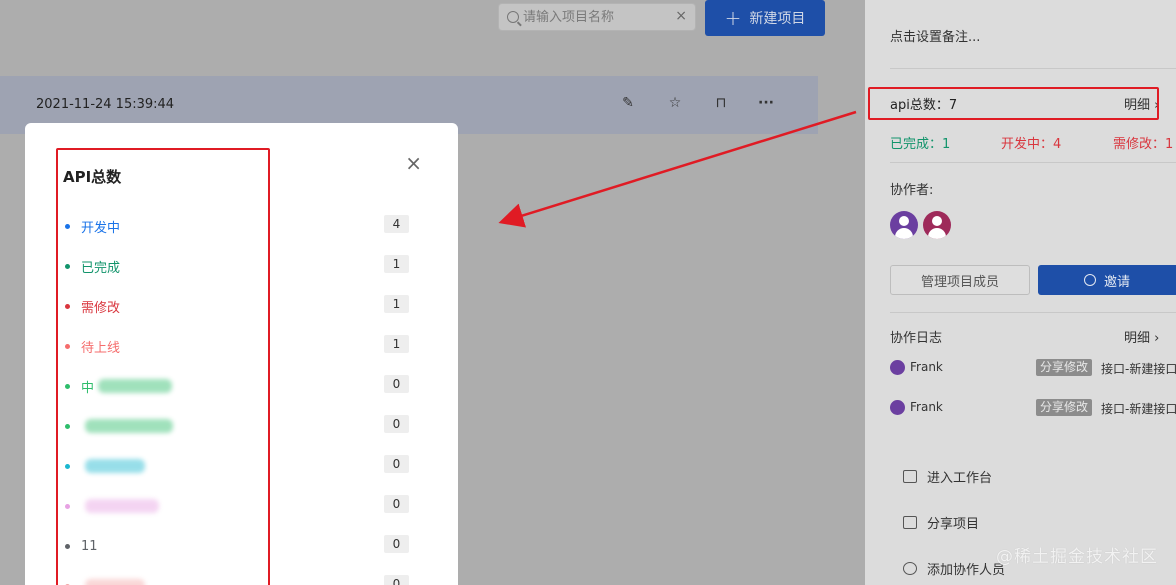 This screenshot has height=585, width=1176. I want to click on status-item: 中0, so click(240, 386).